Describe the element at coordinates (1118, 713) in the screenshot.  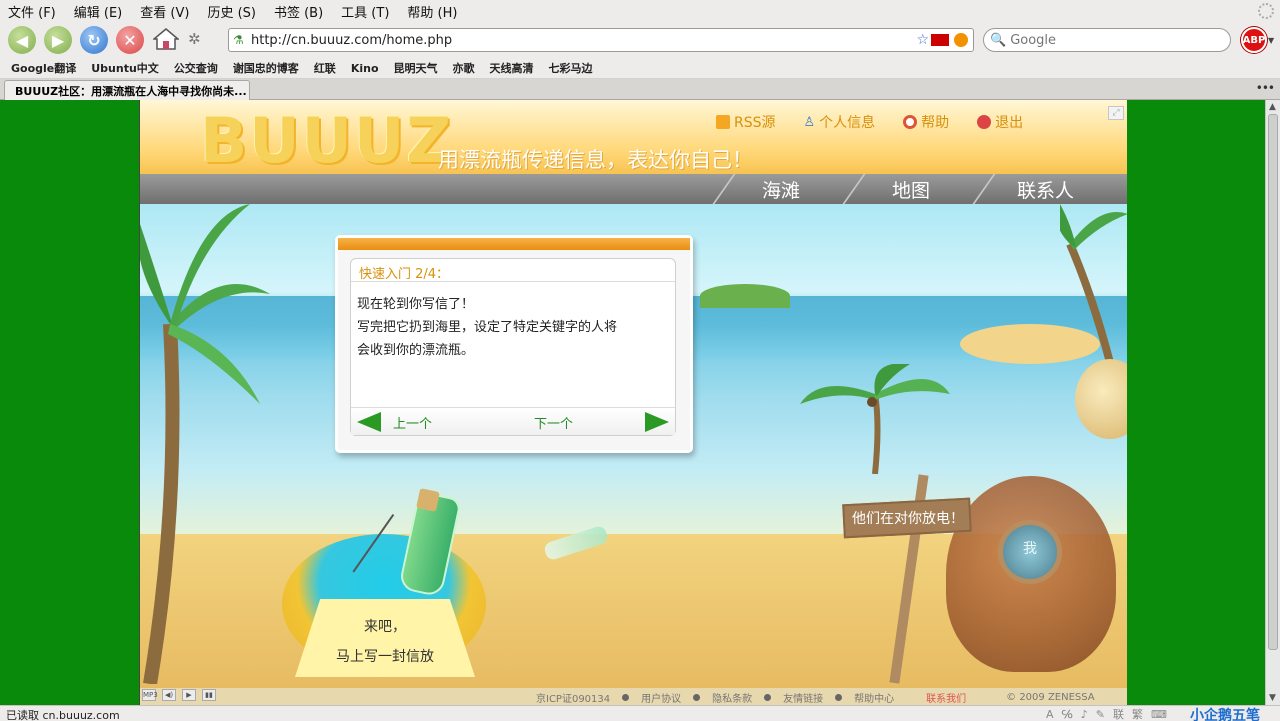
I see `tray-icon: 联` at that location.